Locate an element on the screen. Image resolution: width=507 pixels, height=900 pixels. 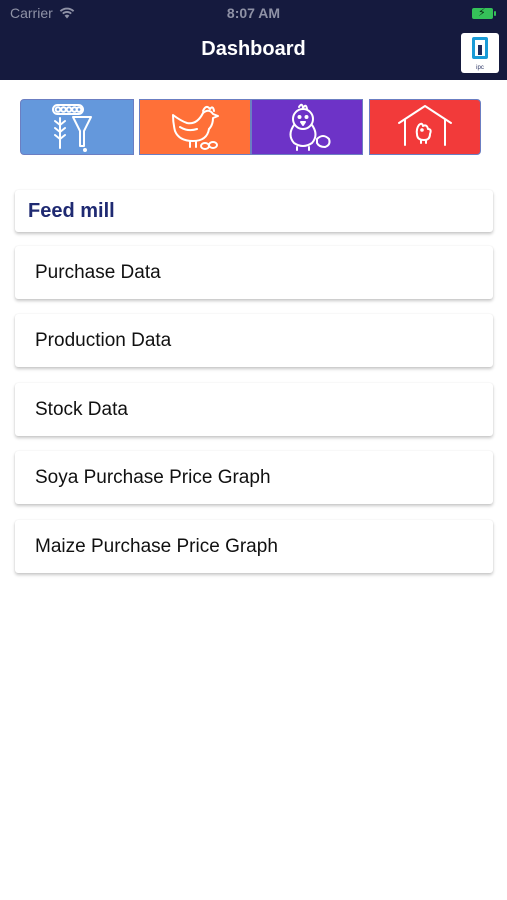
menu-item-label: Stock Data is located at coordinates (81, 409).